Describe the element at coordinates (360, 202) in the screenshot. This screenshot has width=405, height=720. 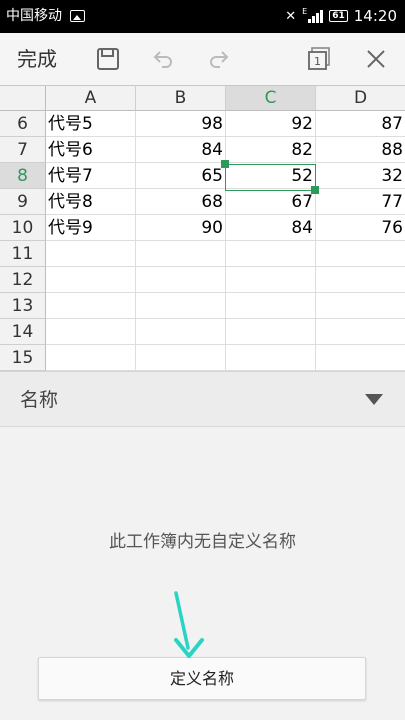
I see `cell-d9: 77` at that location.